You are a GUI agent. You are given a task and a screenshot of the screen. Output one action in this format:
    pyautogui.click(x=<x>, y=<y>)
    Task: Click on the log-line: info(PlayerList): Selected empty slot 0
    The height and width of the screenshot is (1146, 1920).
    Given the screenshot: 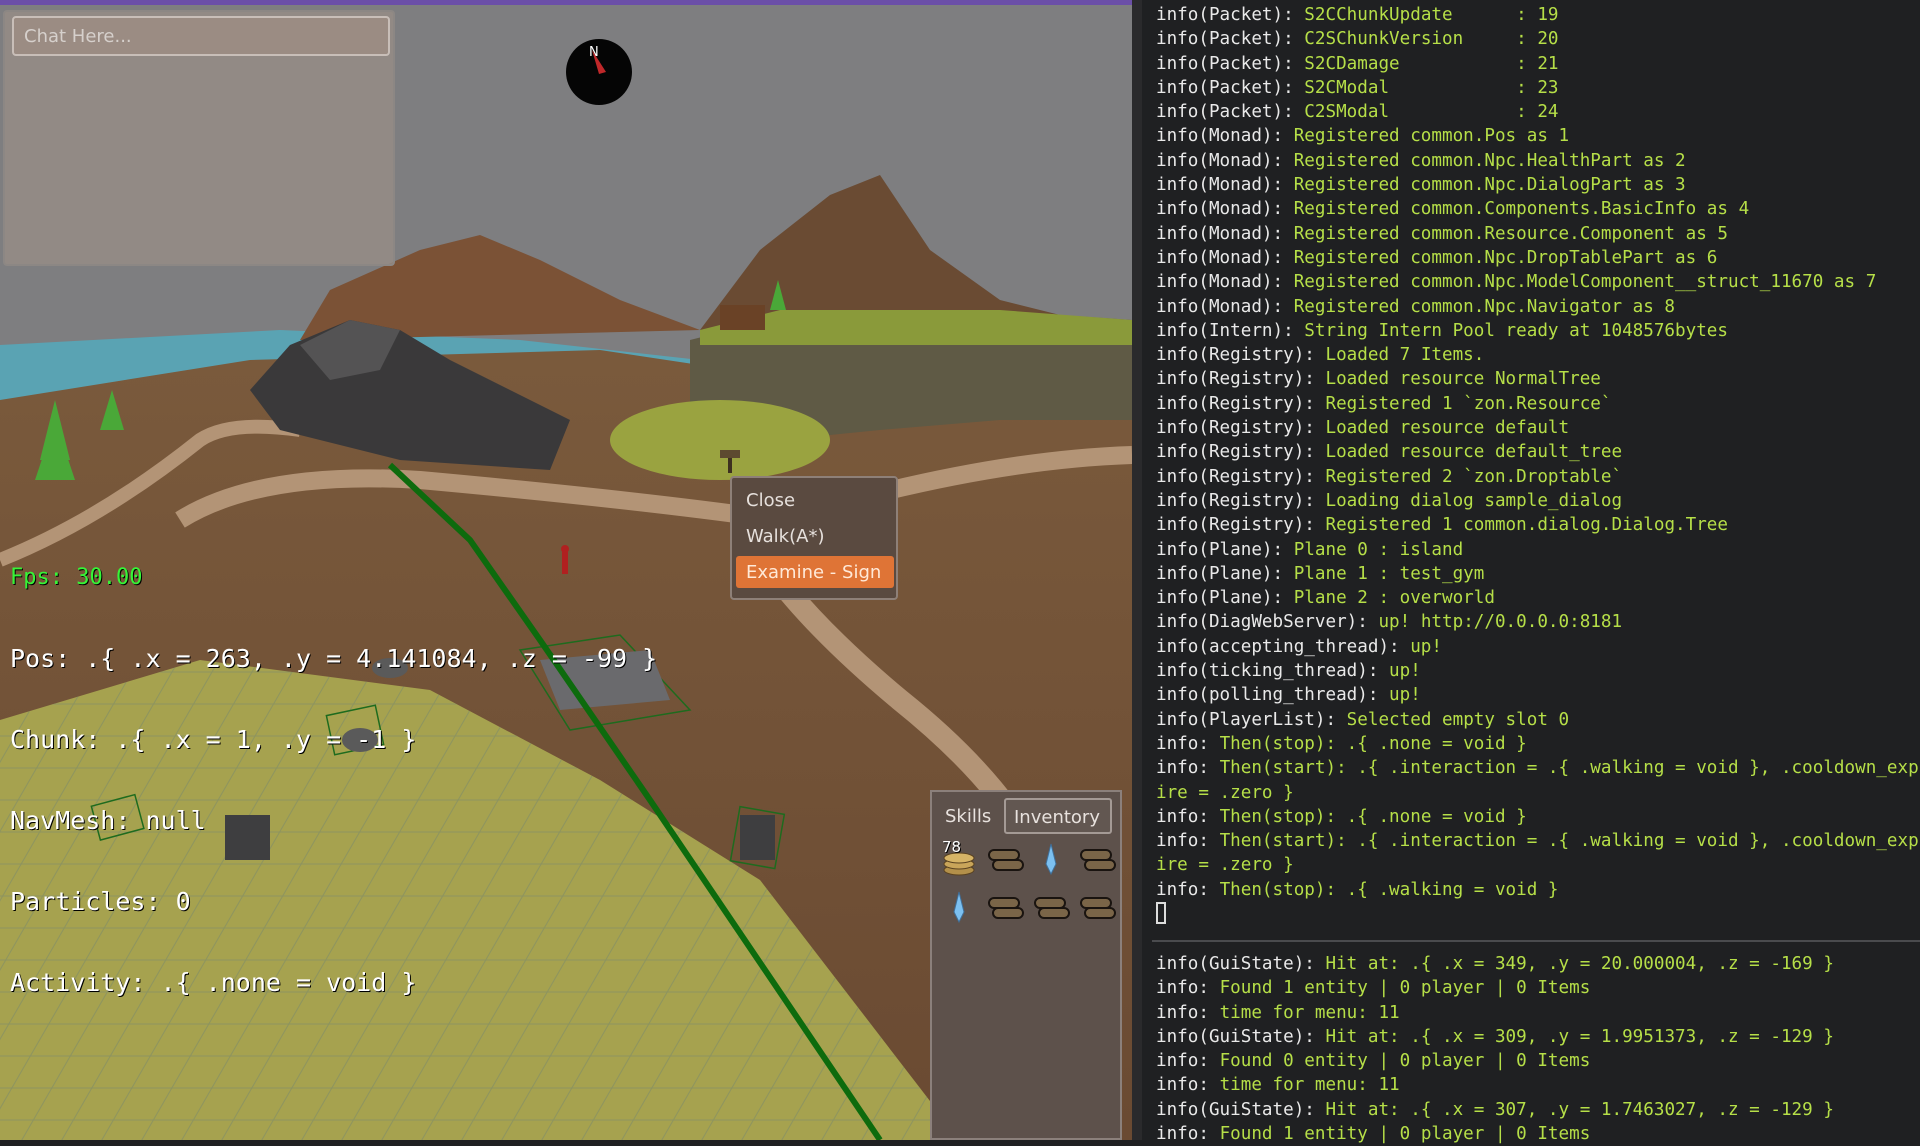 What is the action you would take?
    pyautogui.click(x=1538, y=720)
    